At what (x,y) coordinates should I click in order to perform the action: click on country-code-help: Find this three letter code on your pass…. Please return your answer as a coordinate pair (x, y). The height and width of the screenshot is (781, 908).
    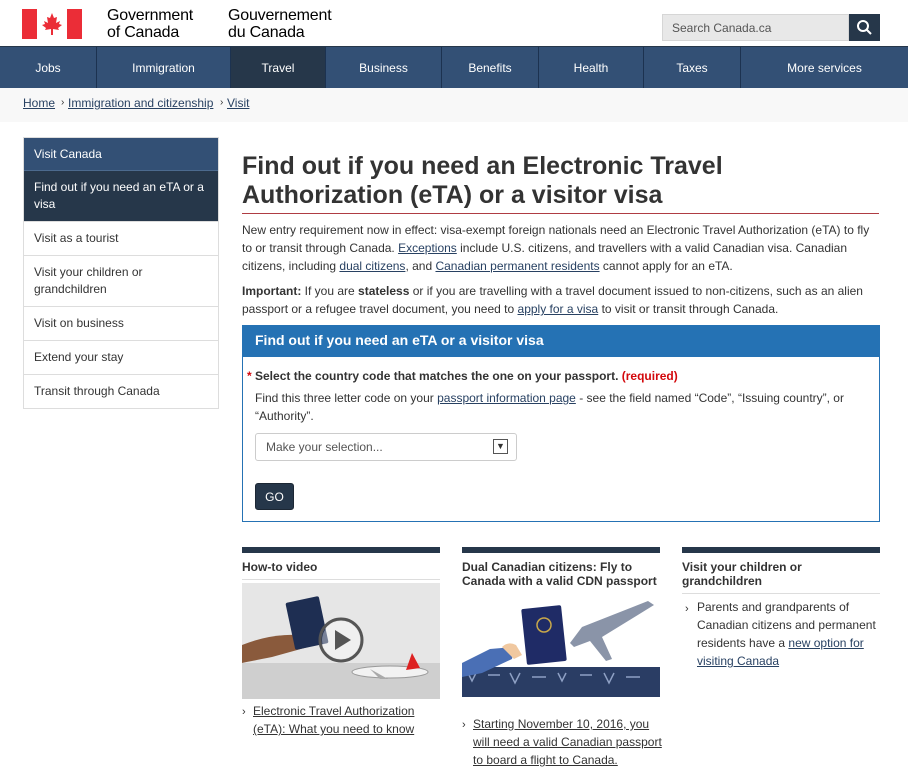
    Looking at the image, I should click on (562, 407).